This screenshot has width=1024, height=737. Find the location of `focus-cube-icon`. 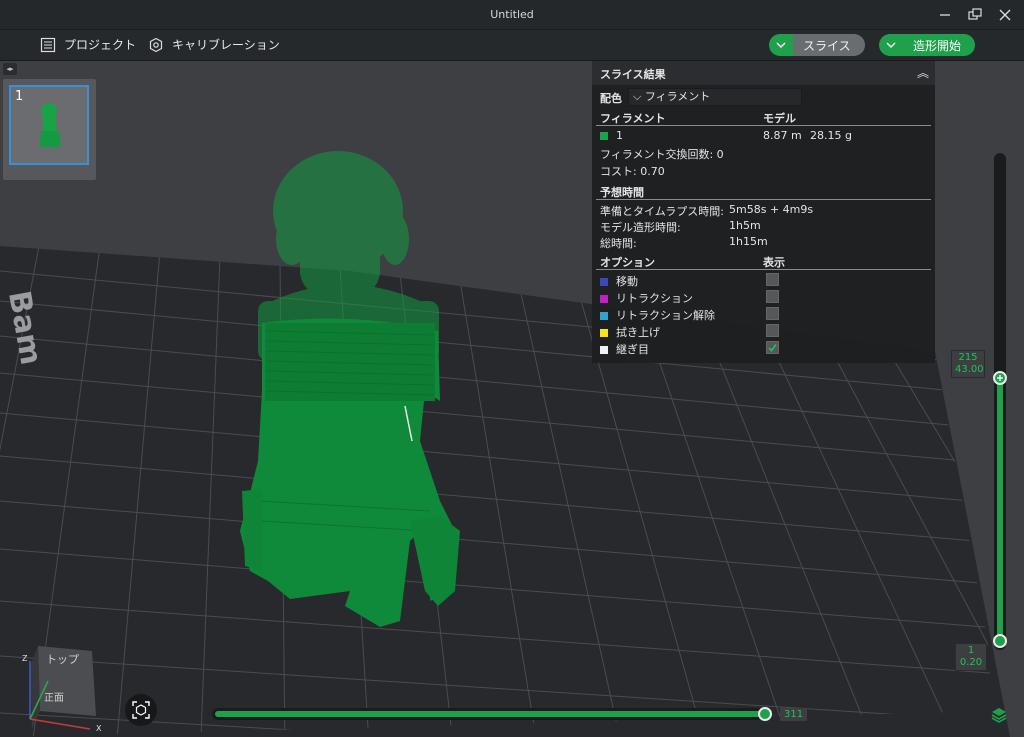

focus-cube-icon is located at coordinates (141, 710).